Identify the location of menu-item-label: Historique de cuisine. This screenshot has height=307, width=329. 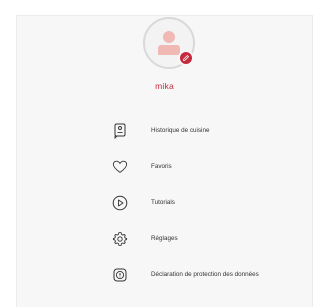
(180, 130).